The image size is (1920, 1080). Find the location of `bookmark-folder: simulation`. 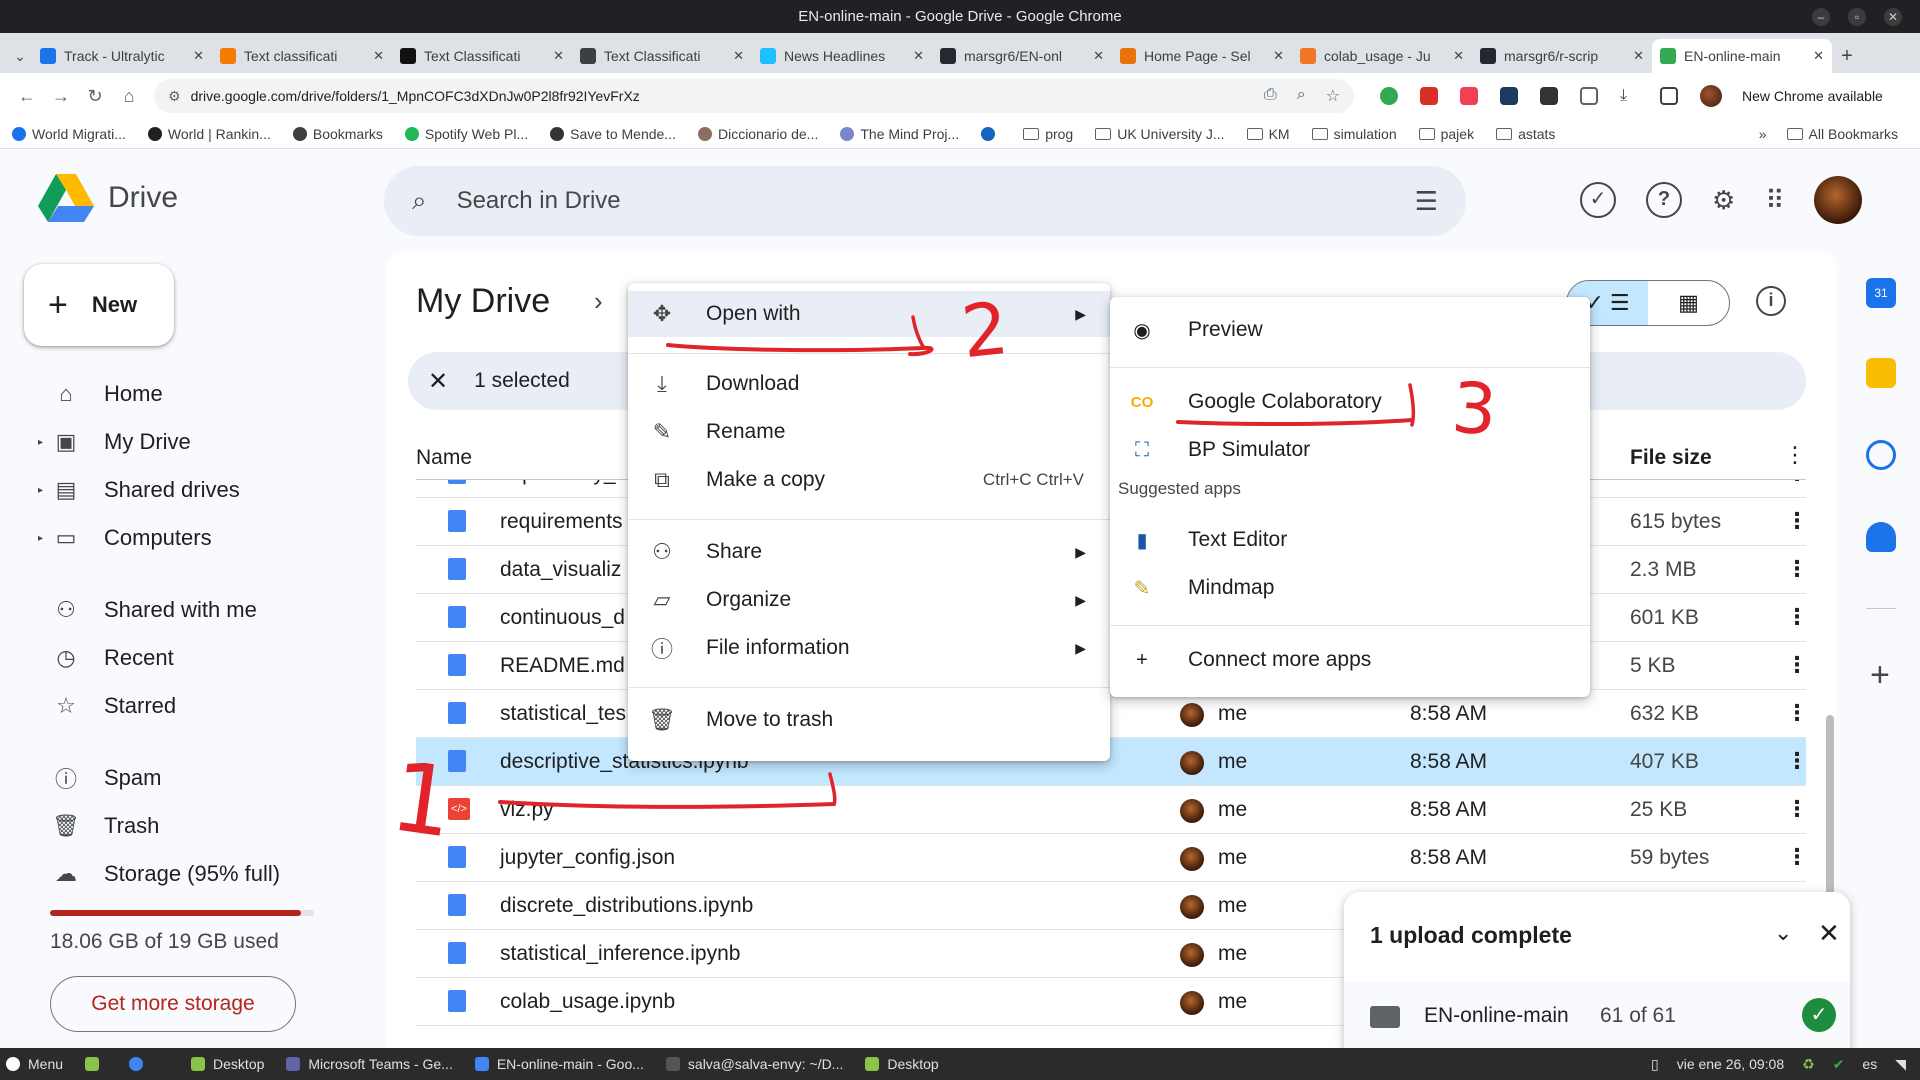

bookmark-folder: simulation is located at coordinates (1354, 134).